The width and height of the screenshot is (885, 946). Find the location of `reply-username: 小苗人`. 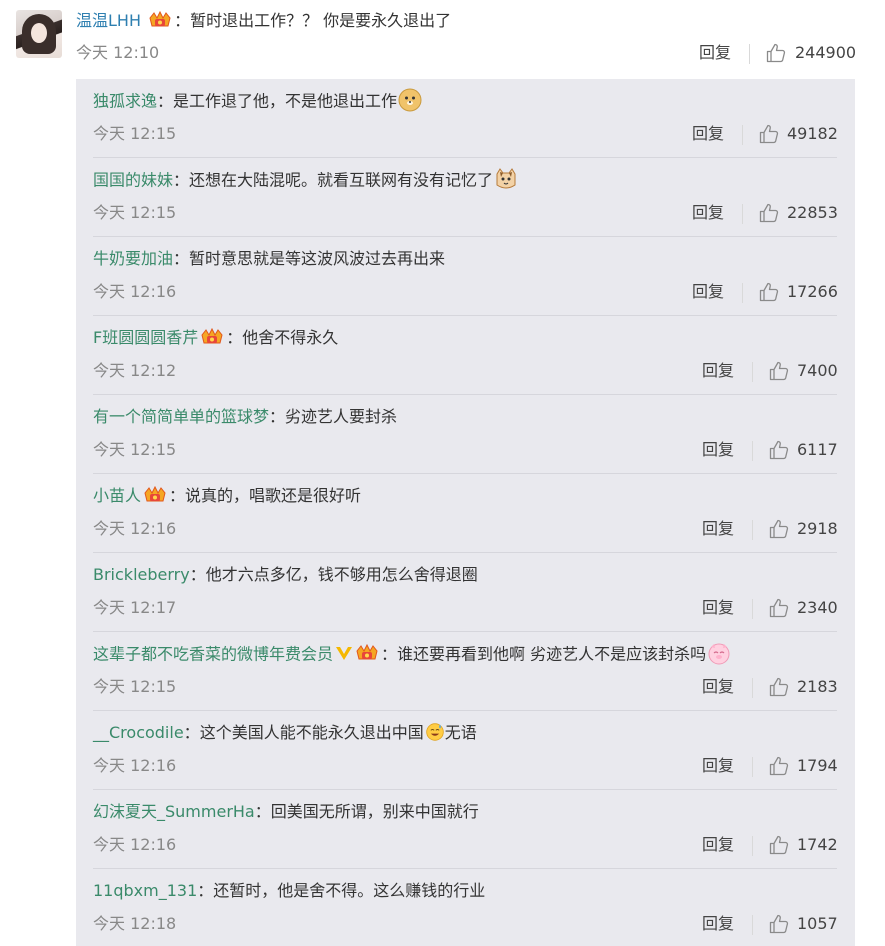

reply-username: 小苗人 is located at coordinates (117, 495).